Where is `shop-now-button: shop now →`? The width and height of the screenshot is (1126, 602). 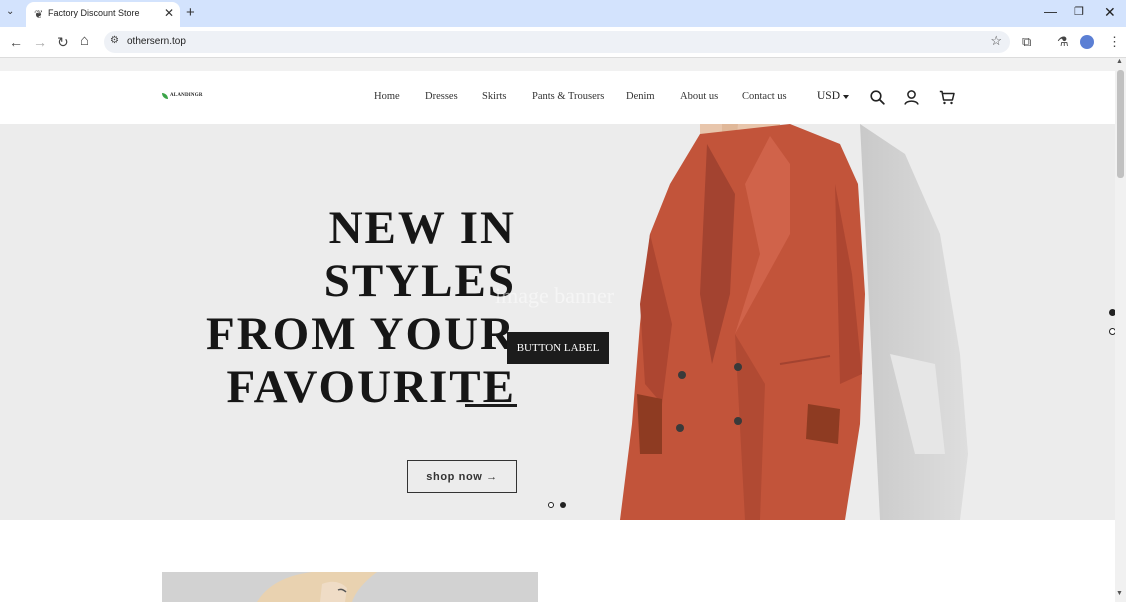
shop-now-button: shop now → is located at coordinates (462, 476).